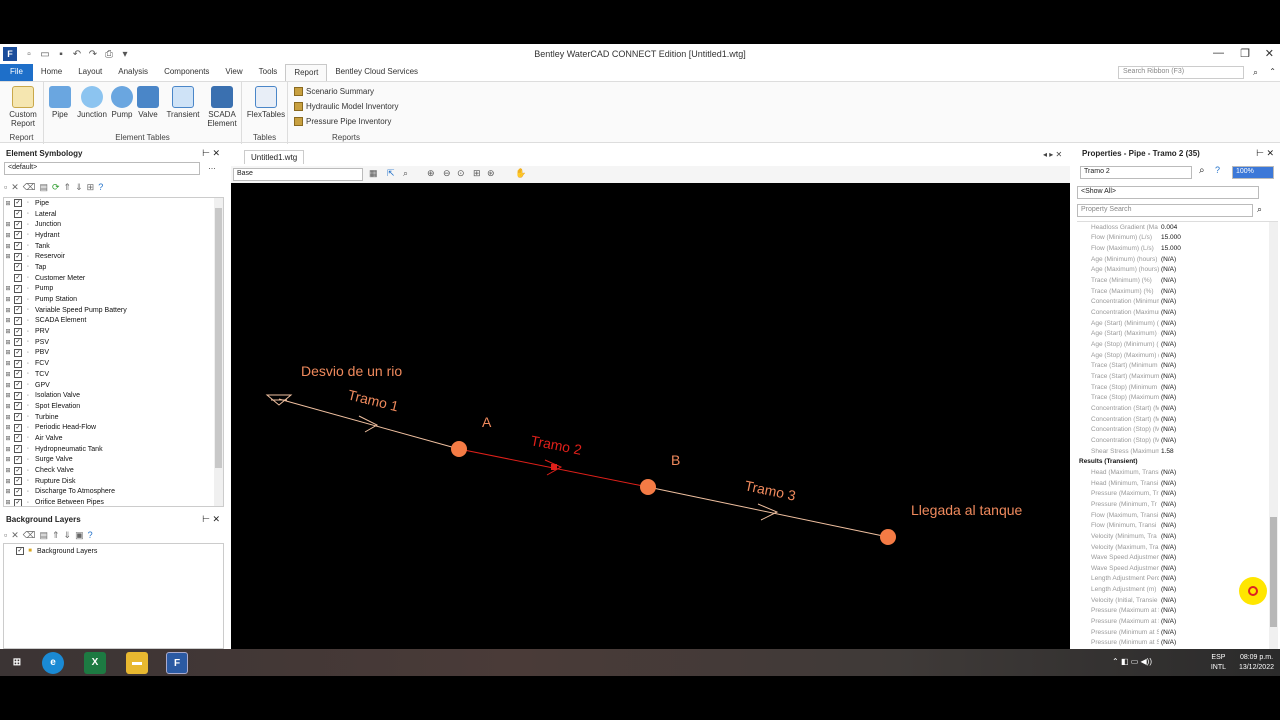 The width and height of the screenshot is (1280, 720). I want to click on property-filter-select: <Show All>, so click(1168, 192).